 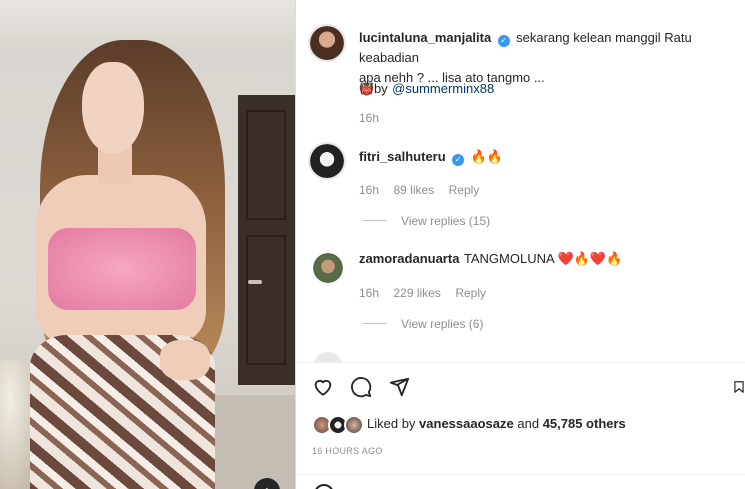 What do you see at coordinates (113, 108) in the screenshot?
I see `person-face` at bounding box center [113, 108].